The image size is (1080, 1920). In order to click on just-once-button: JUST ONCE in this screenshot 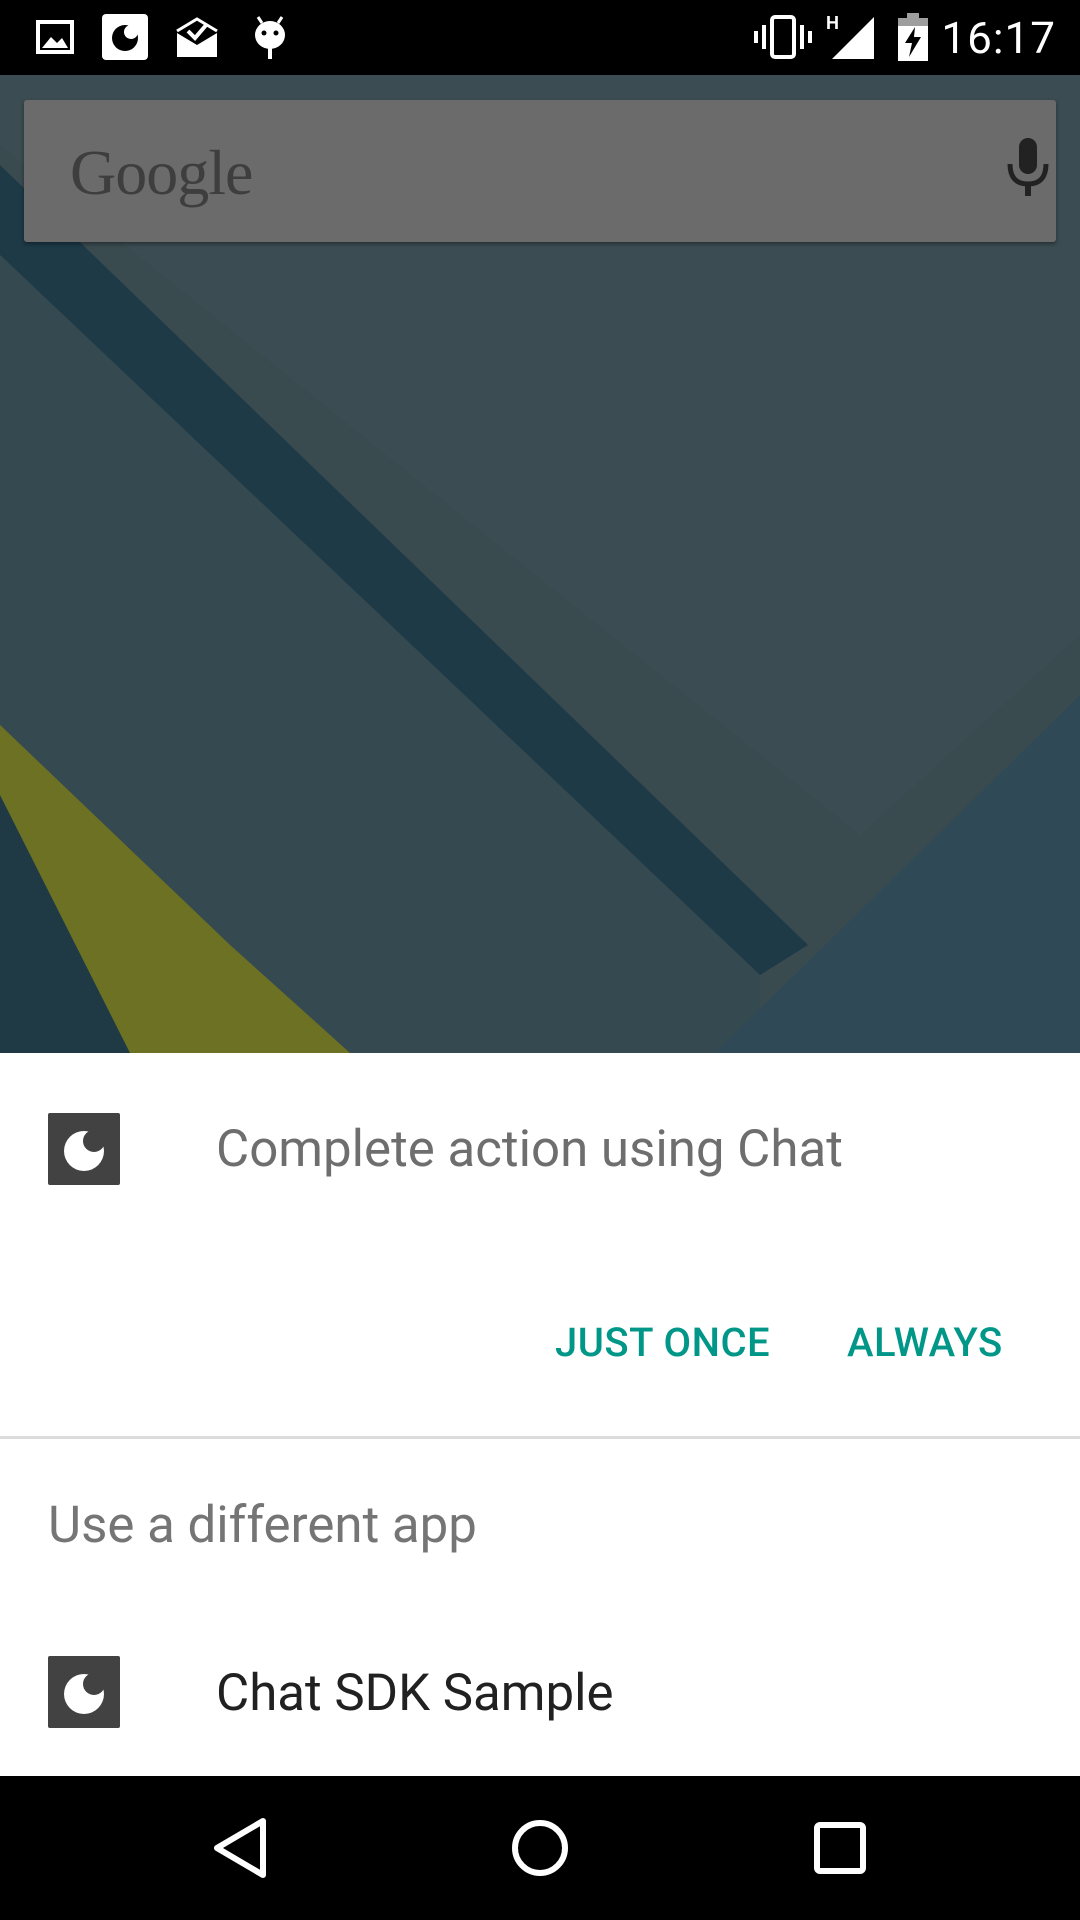, I will do `click(662, 1343)`.